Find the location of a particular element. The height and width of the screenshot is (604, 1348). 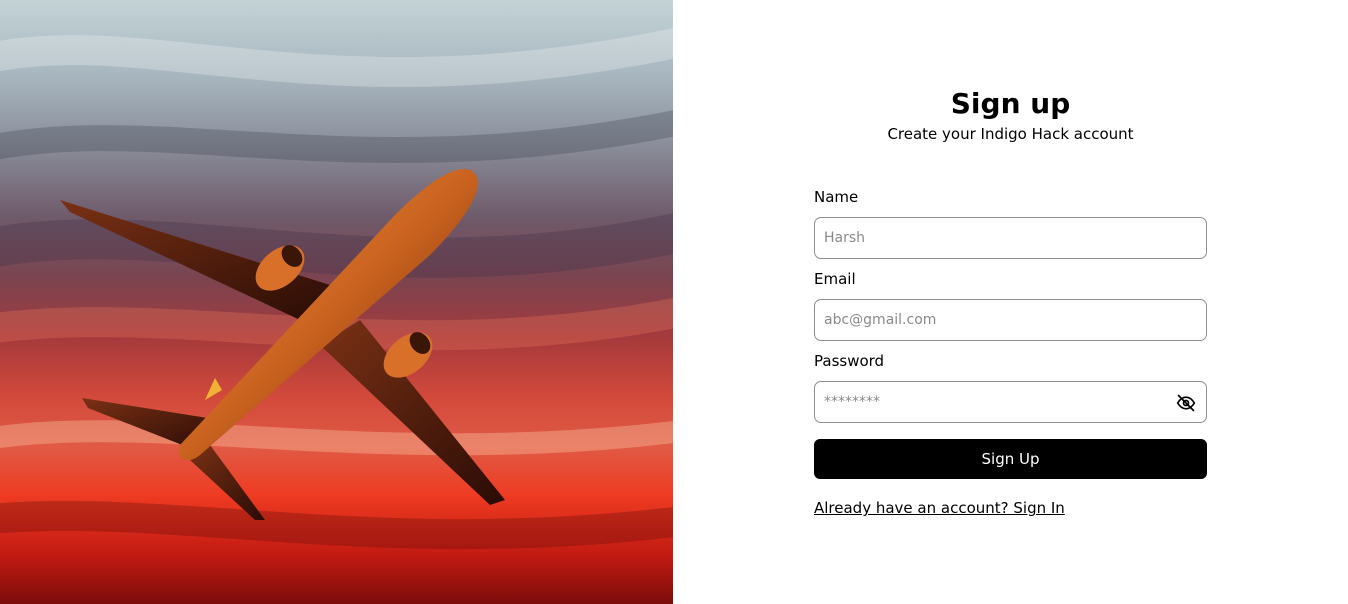

email-input is located at coordinates (1010, 320).